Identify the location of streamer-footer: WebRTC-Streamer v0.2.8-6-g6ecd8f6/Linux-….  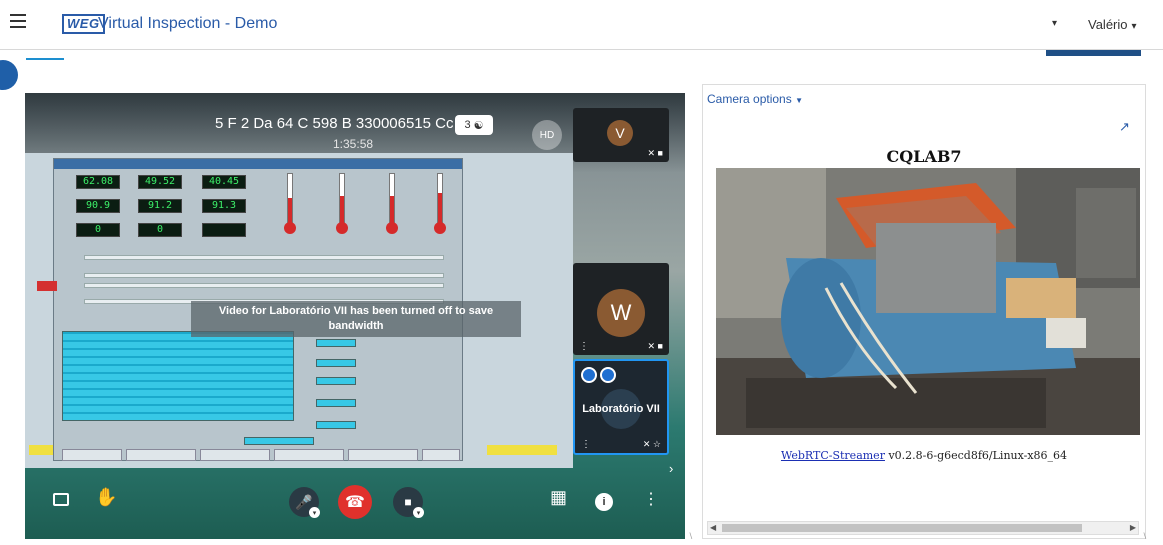
(924, 455).